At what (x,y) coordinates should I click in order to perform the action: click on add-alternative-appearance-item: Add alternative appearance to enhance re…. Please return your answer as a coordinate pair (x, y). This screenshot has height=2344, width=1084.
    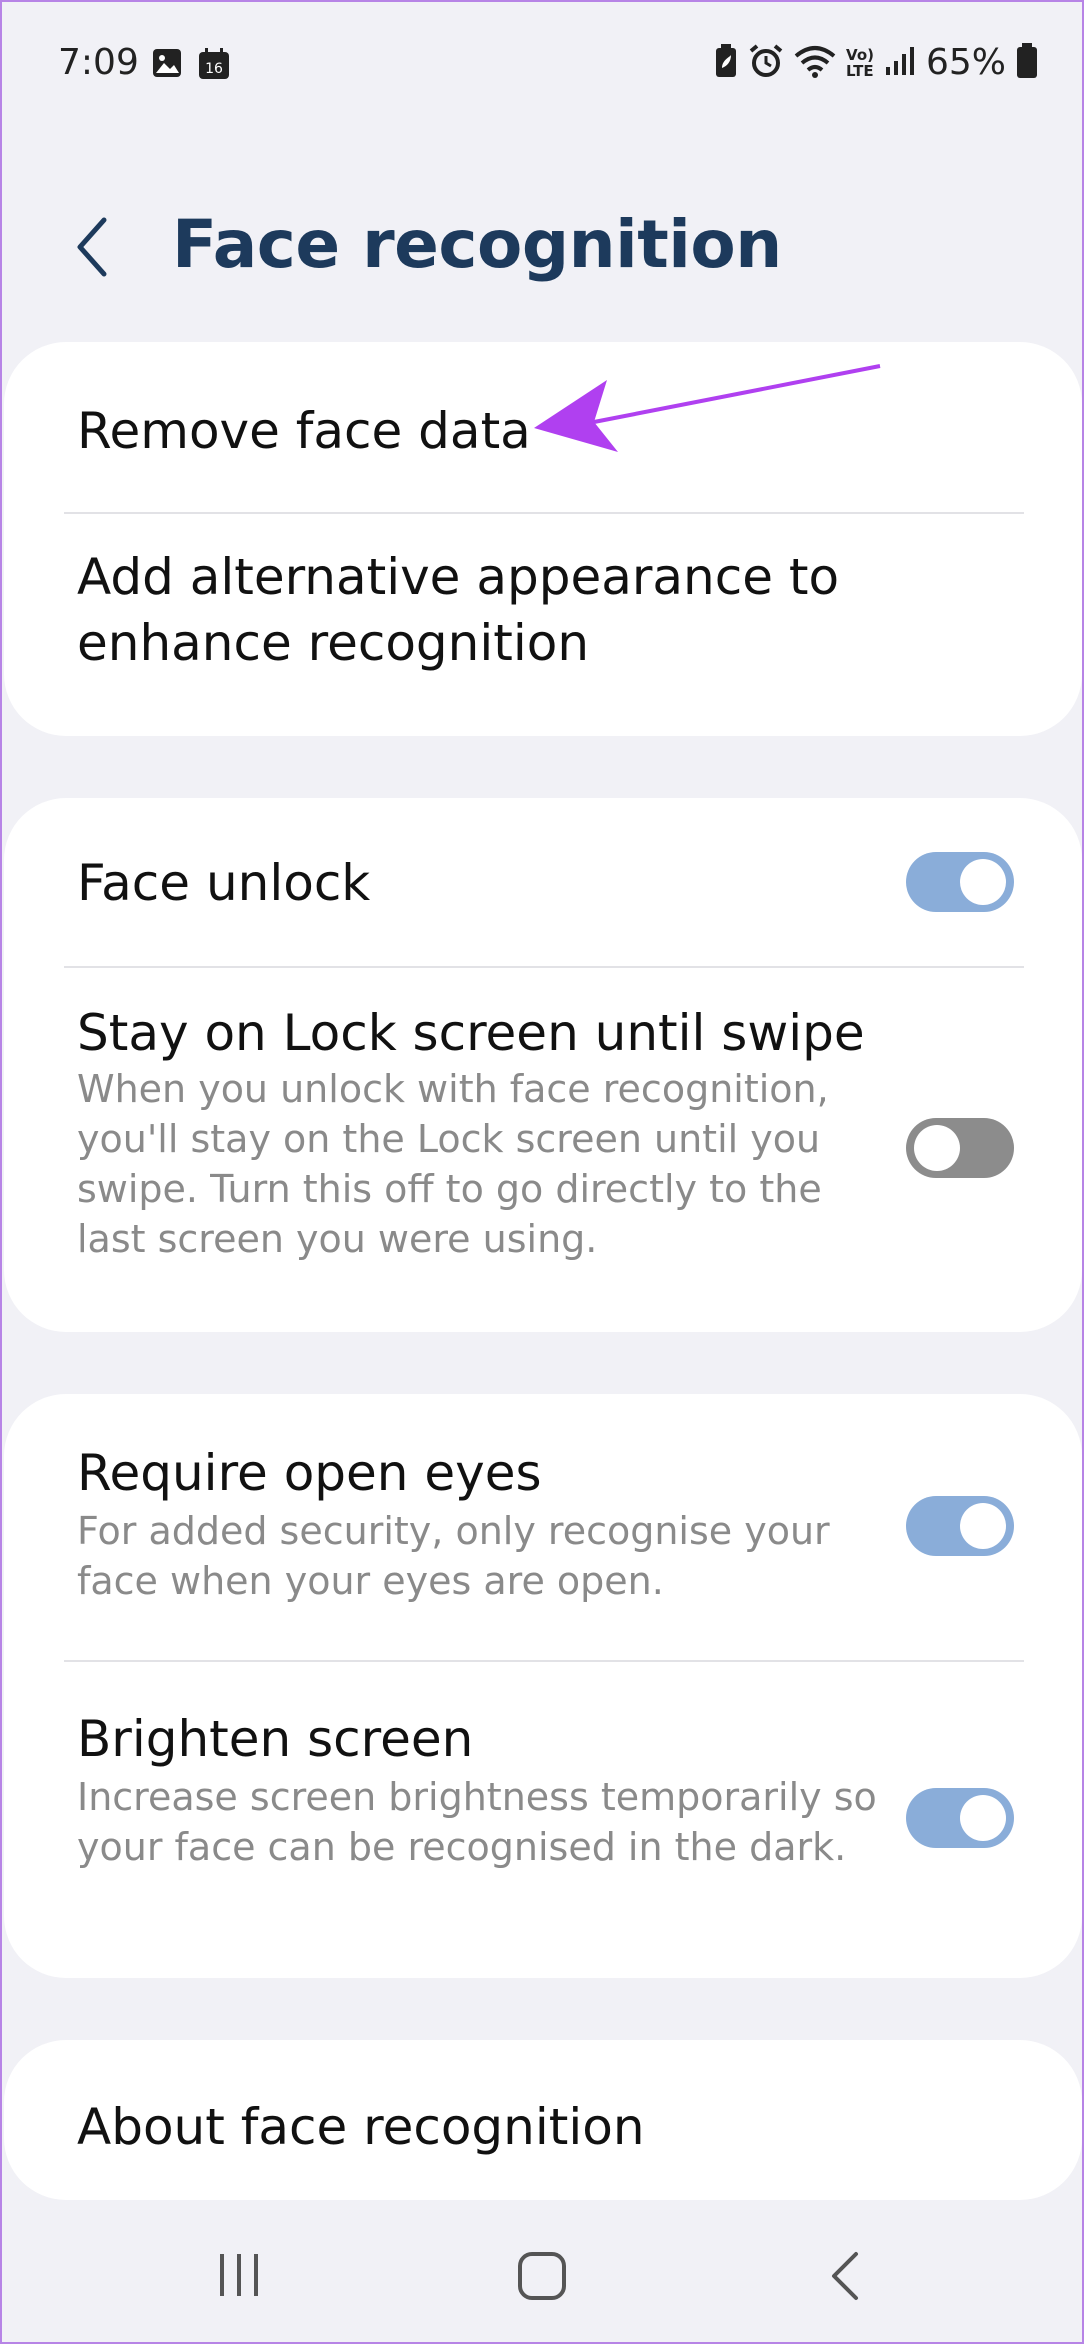
    Looking at the image, I should click on (543, 625).